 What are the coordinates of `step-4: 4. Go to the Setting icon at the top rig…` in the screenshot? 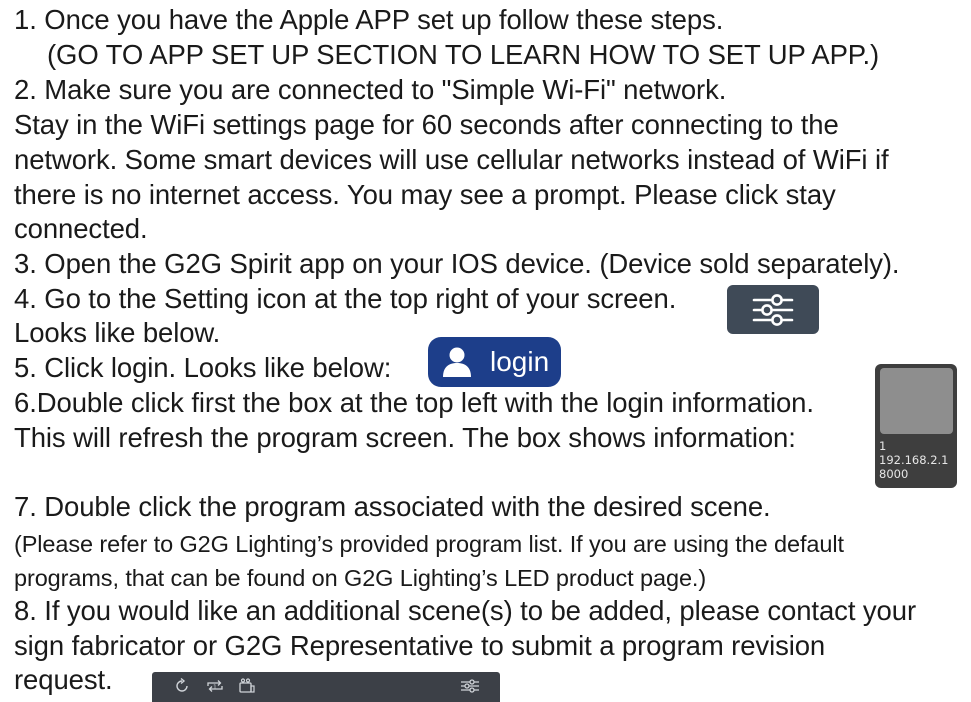 It's located at (345, 298).